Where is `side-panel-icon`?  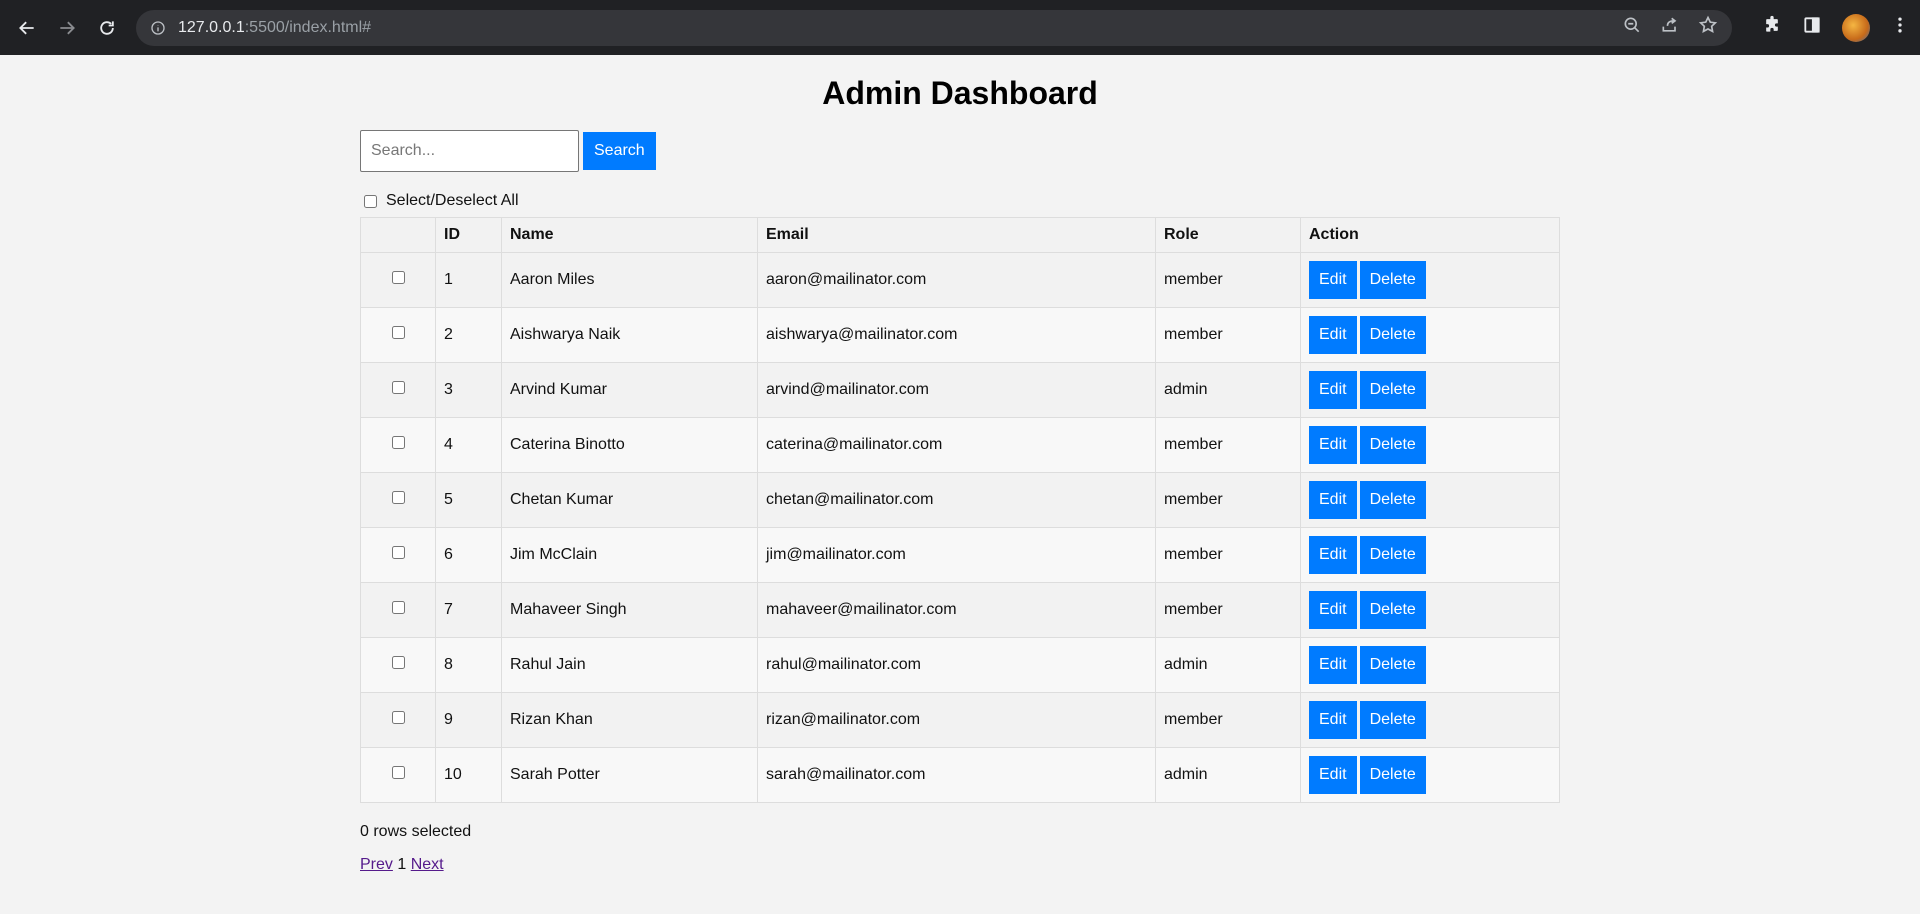 side-panel-icon is located at coordinates (1812, 27).